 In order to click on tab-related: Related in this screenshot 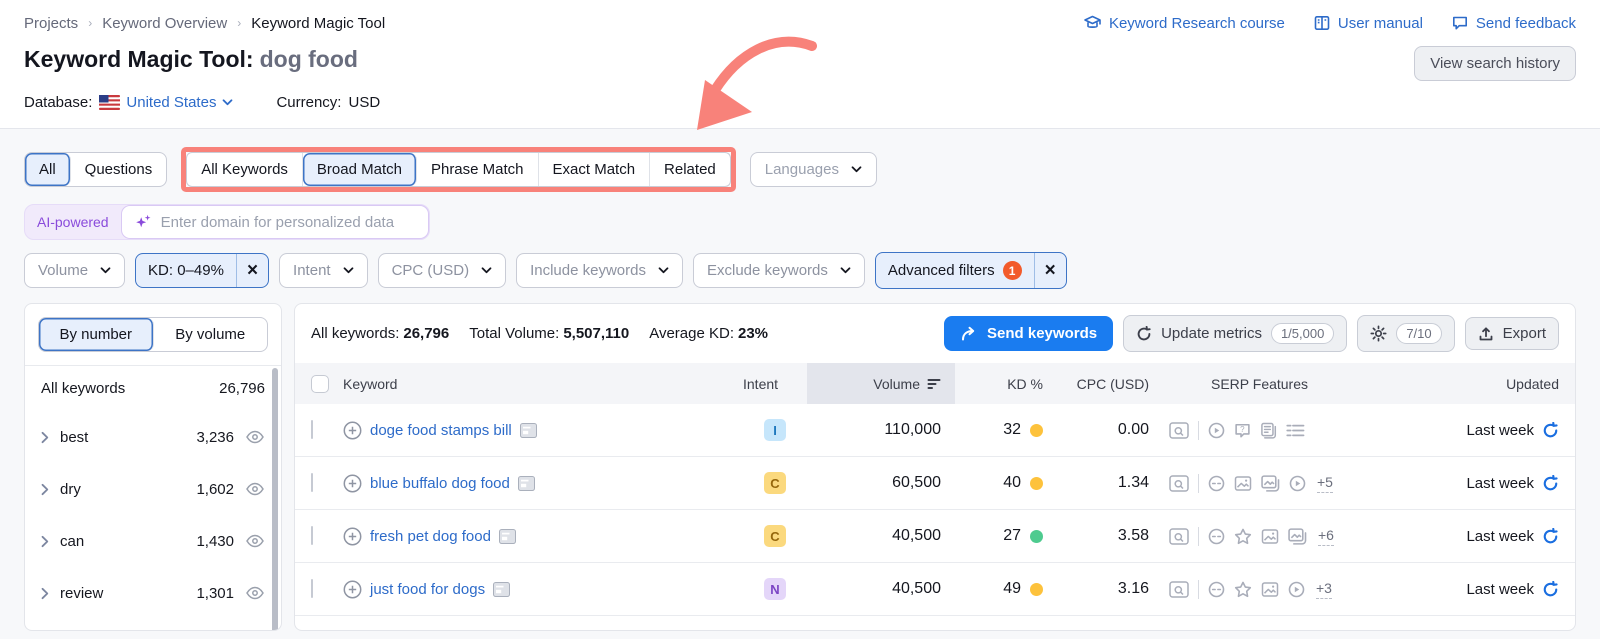, I will do `click(690, 169)`.